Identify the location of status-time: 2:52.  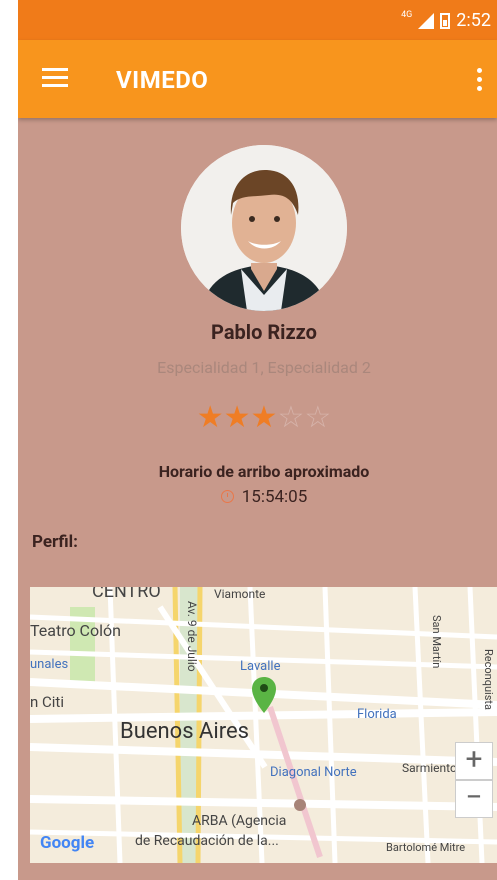
(473, 20).